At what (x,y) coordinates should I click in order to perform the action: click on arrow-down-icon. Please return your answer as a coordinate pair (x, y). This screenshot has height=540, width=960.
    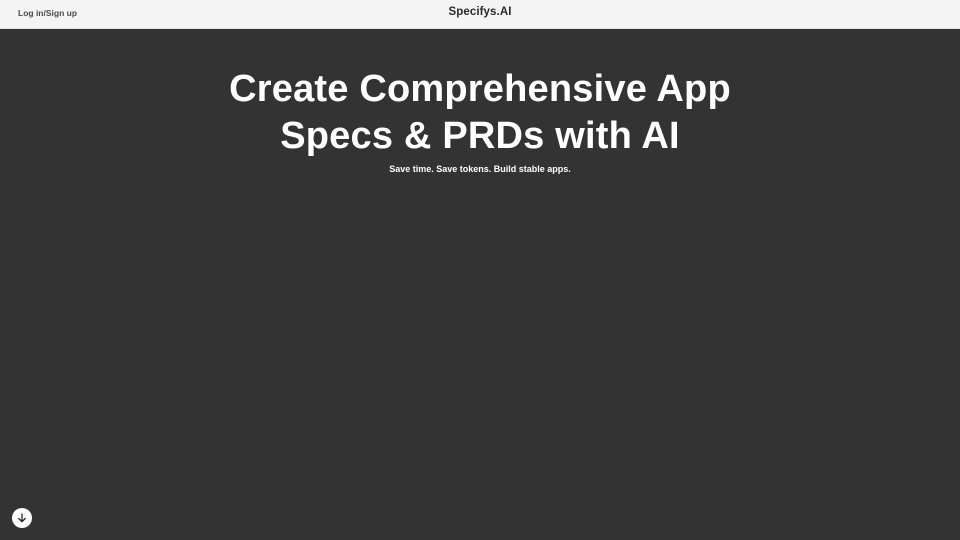
    Looking at the image, I should click on (22, 518).